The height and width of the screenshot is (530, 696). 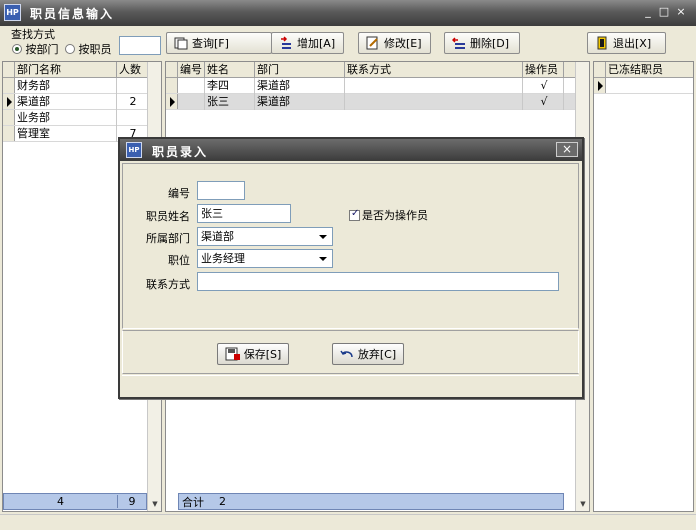 What do you see at coordinates (232, 354) in the screenshot?
I see `save-icon` at bounding box center [232, 354].